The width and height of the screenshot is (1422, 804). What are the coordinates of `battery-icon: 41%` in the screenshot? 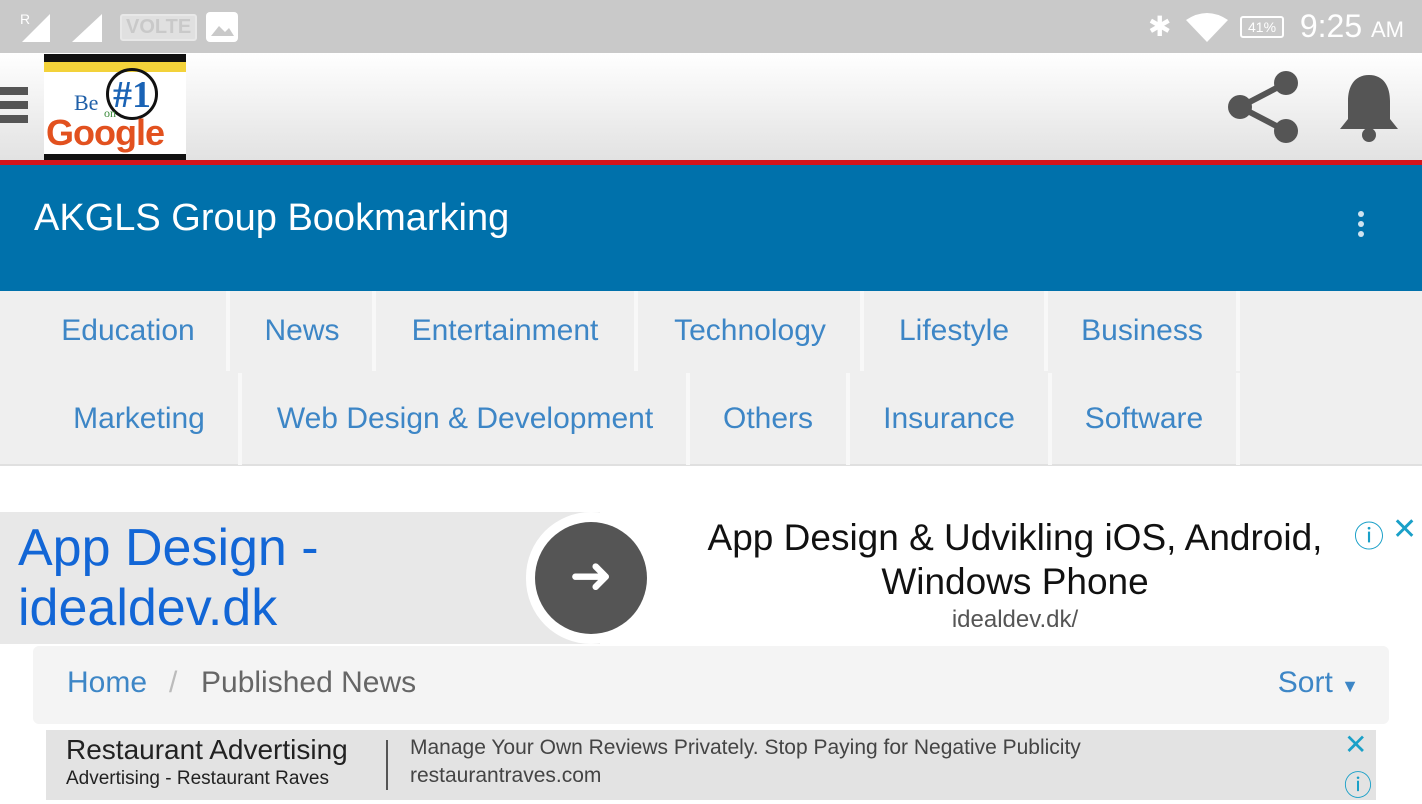 It's located at (1262, 27).